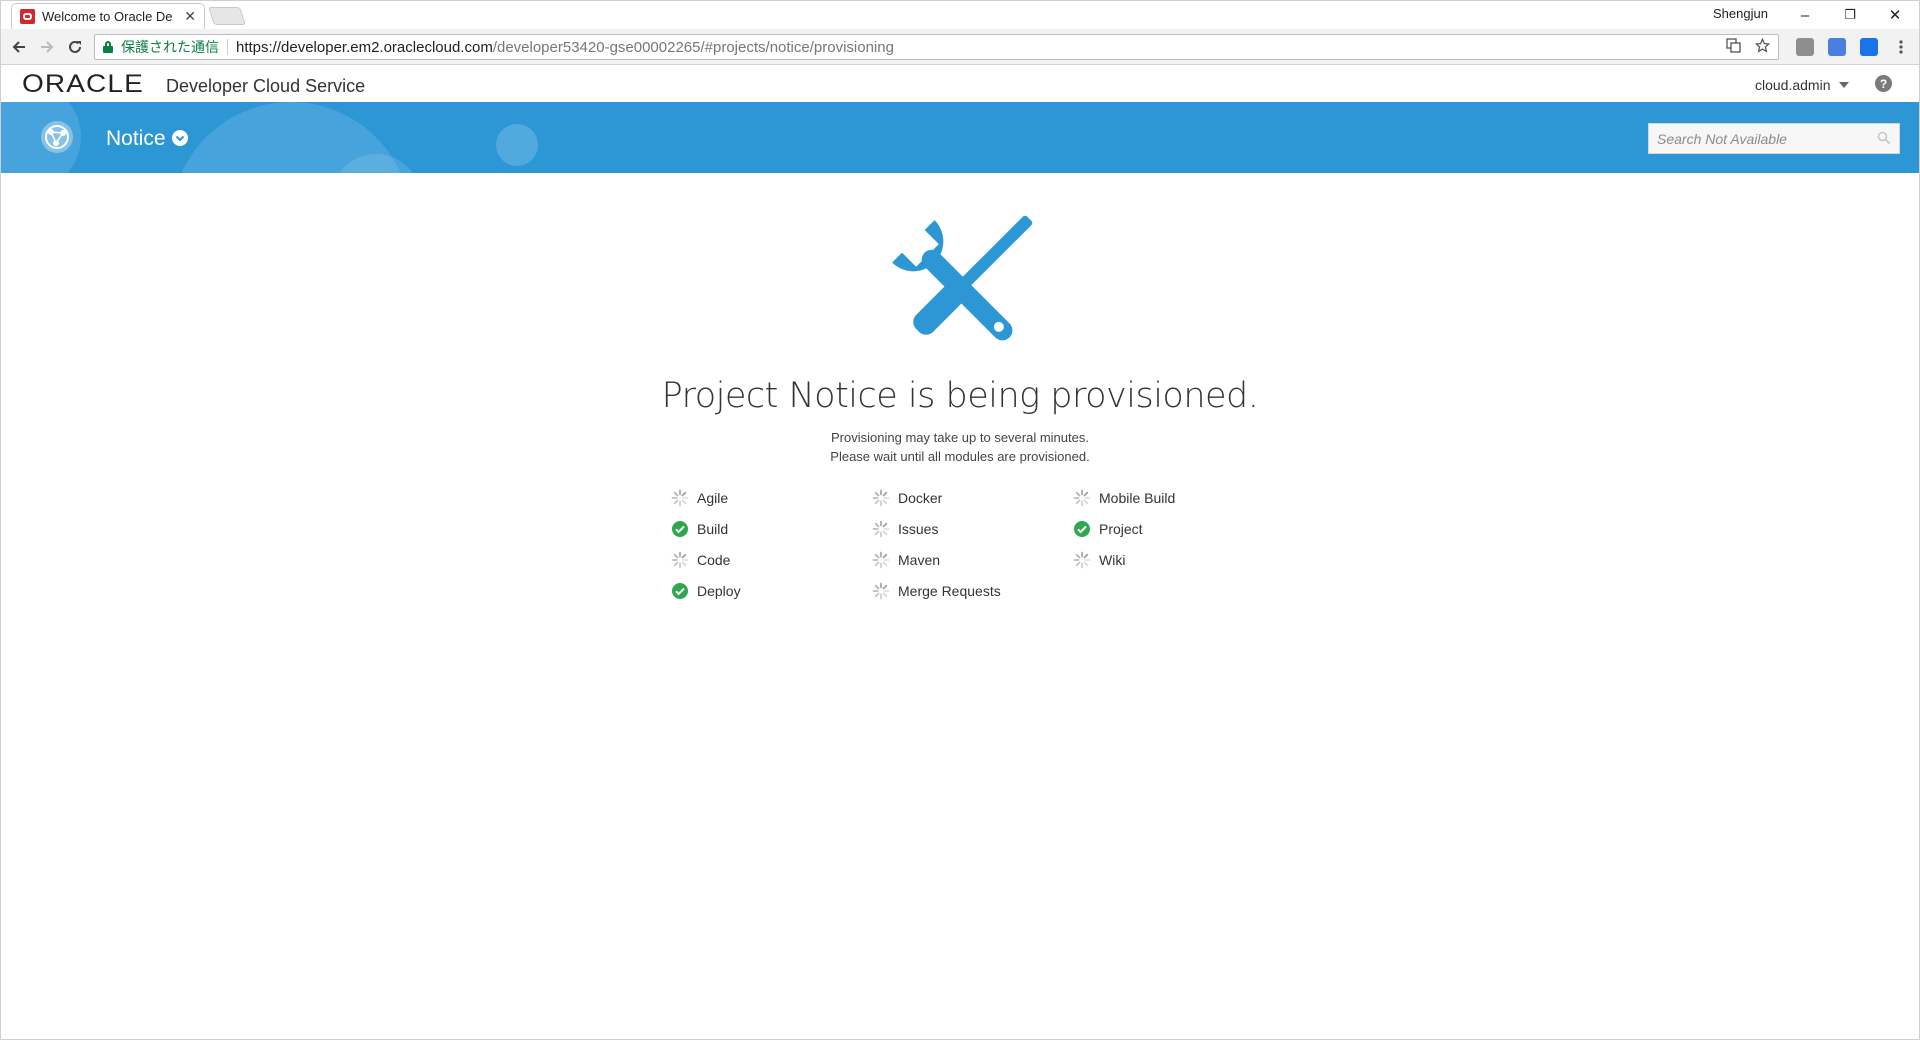 The height and width of the screenshot is (1040, 1920). I want to click on oracle-logo: ORACLE, so click(83, 84).